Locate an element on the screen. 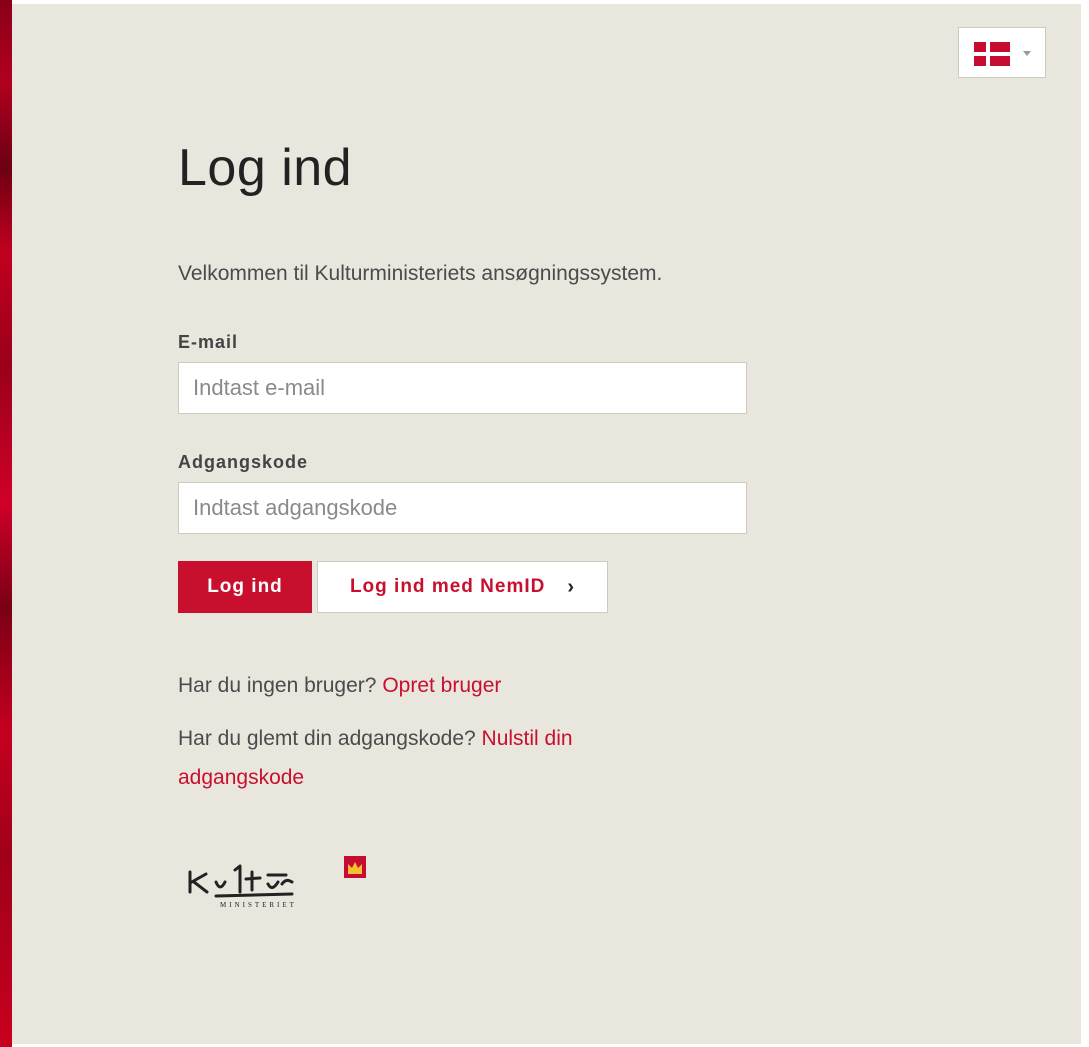  login-button: Log ind is located at coordinates (245, 587).